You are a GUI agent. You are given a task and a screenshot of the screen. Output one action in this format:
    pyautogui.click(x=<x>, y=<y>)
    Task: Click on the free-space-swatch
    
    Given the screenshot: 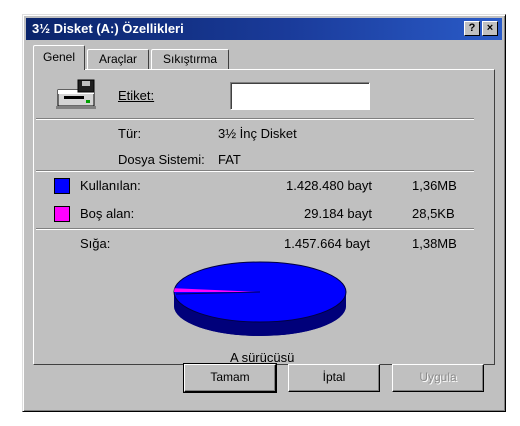 What is the action you would take?
    pyautogui.click(x=62, y=214)
    